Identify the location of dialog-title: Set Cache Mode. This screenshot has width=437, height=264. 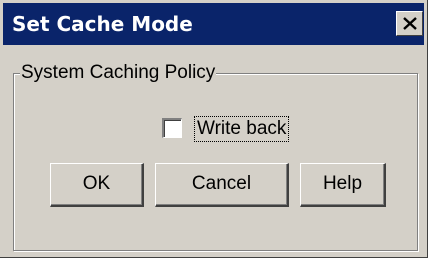
(102, 24).